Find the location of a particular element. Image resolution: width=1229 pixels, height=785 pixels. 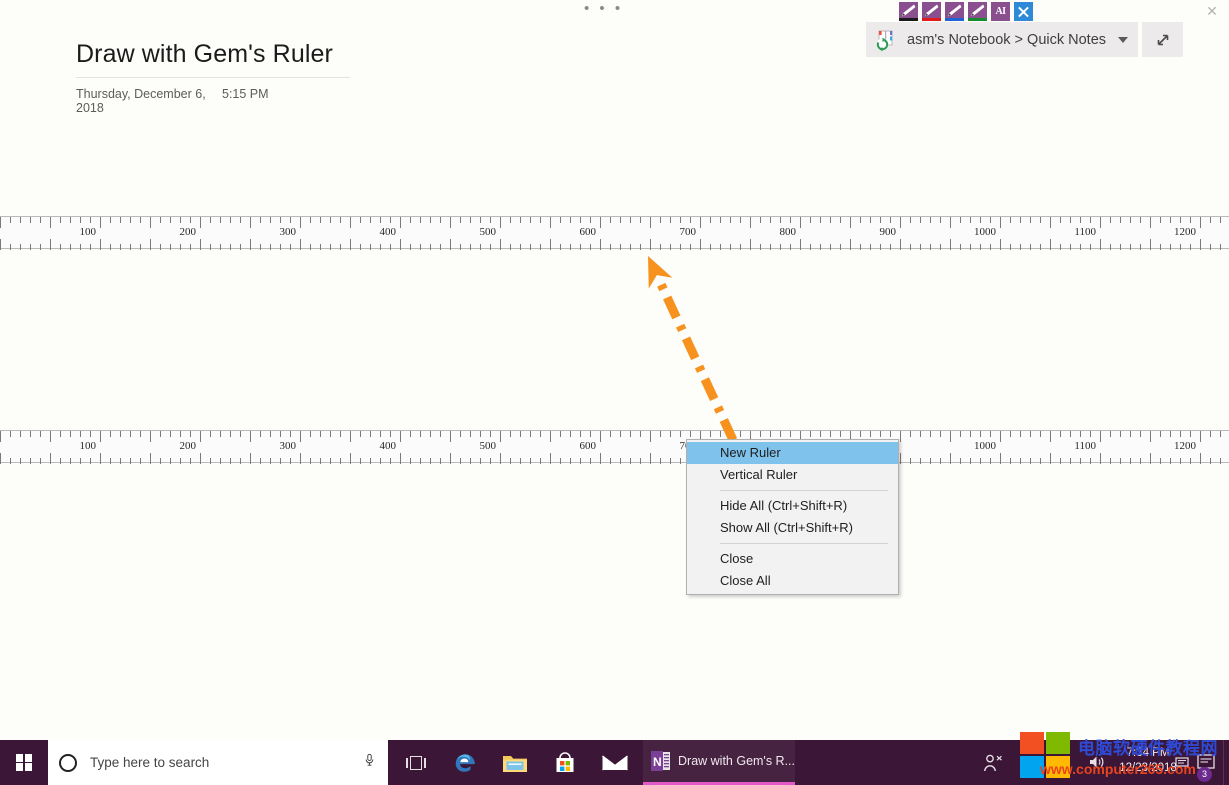

chevron-down-icon is located at coordinates (1123, 39).